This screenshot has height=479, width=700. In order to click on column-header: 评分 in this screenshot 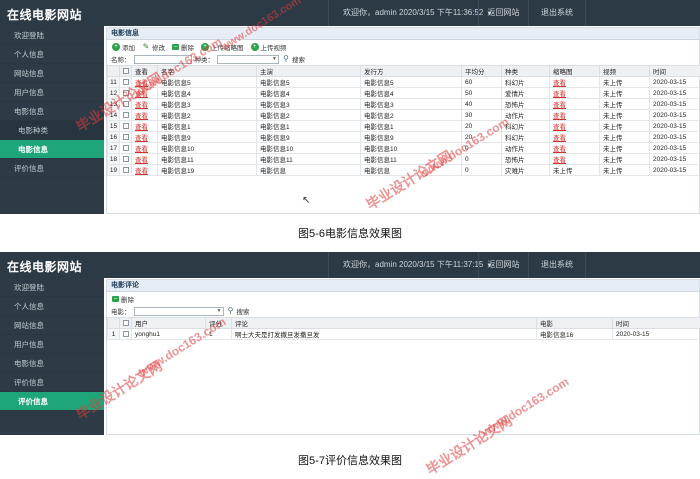, I will do `click(219, 323)`.